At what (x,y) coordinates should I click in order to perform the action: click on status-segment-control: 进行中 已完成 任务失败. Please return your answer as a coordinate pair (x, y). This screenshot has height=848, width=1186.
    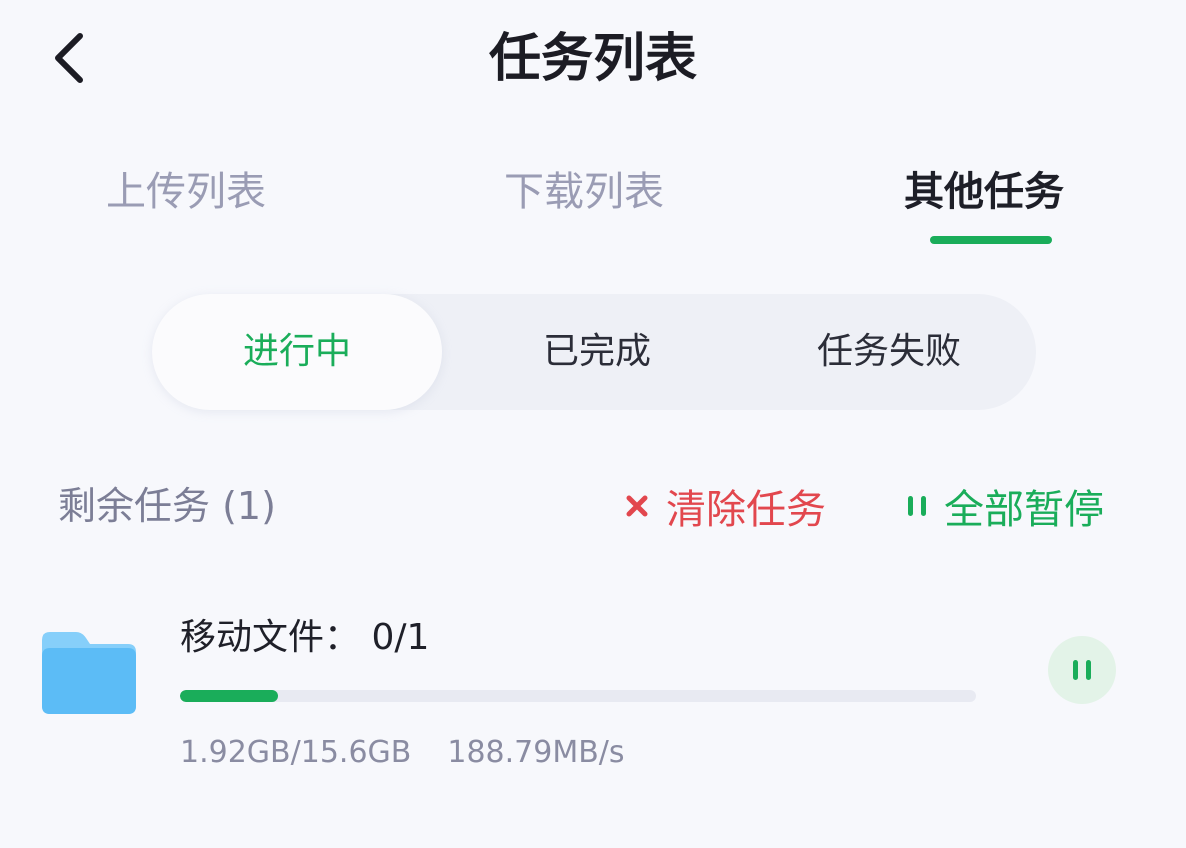
    Looking at the image, I should click on (594, 352).